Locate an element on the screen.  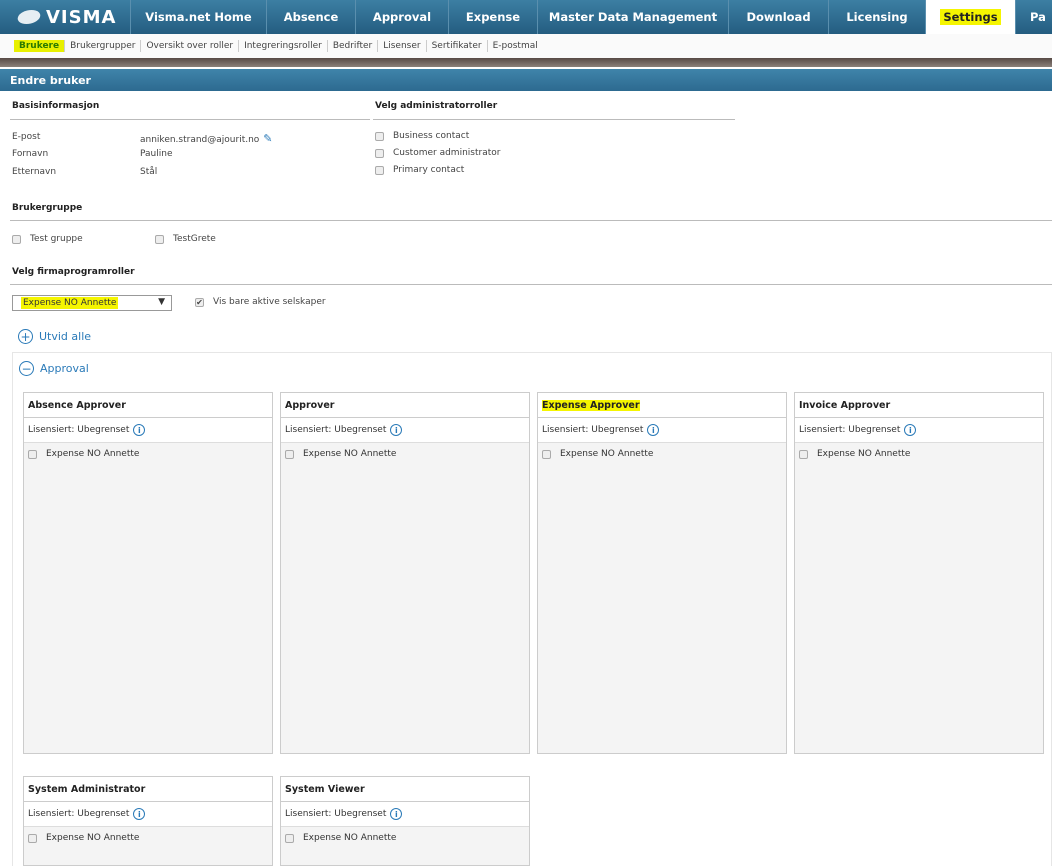
nav-expense: Expense is located at coordinates (492, 17).